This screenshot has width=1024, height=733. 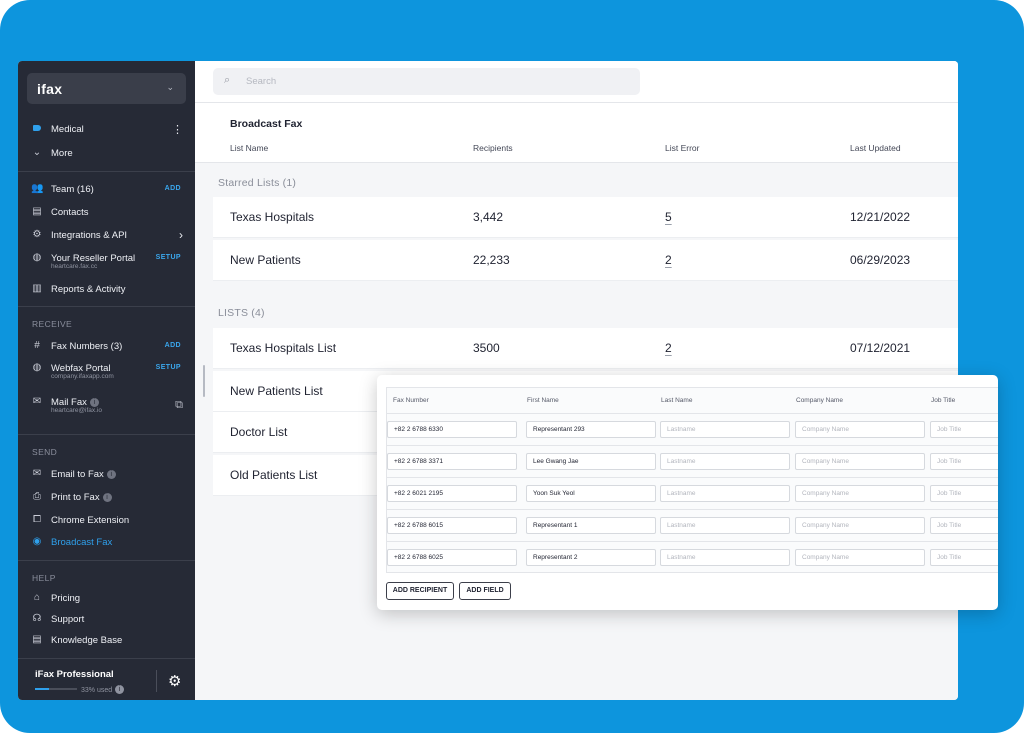 I want to click on first-name-field: Representant 1, so click(x=591, y=525).